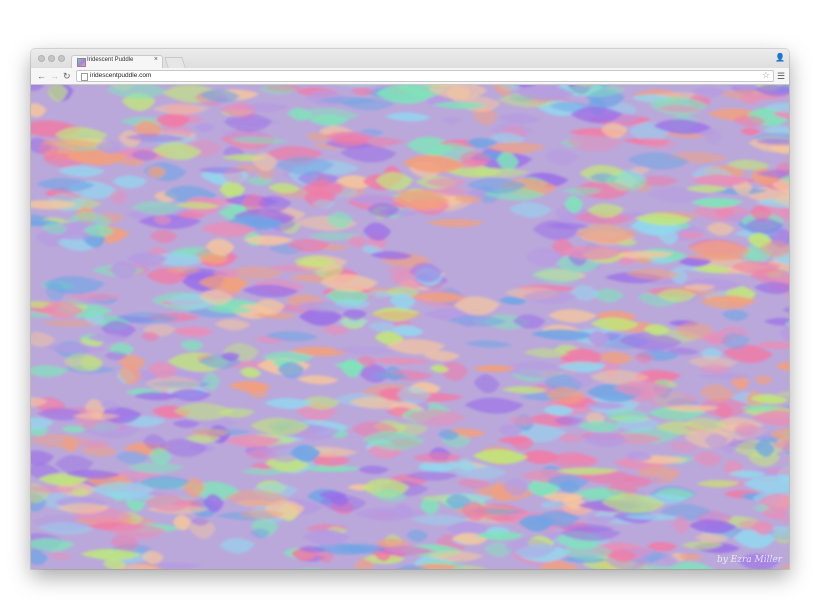  Describe the element at coordinates (781, 76) in the screenshot. I see `hamburger-menu-icon: ☰` at that location.